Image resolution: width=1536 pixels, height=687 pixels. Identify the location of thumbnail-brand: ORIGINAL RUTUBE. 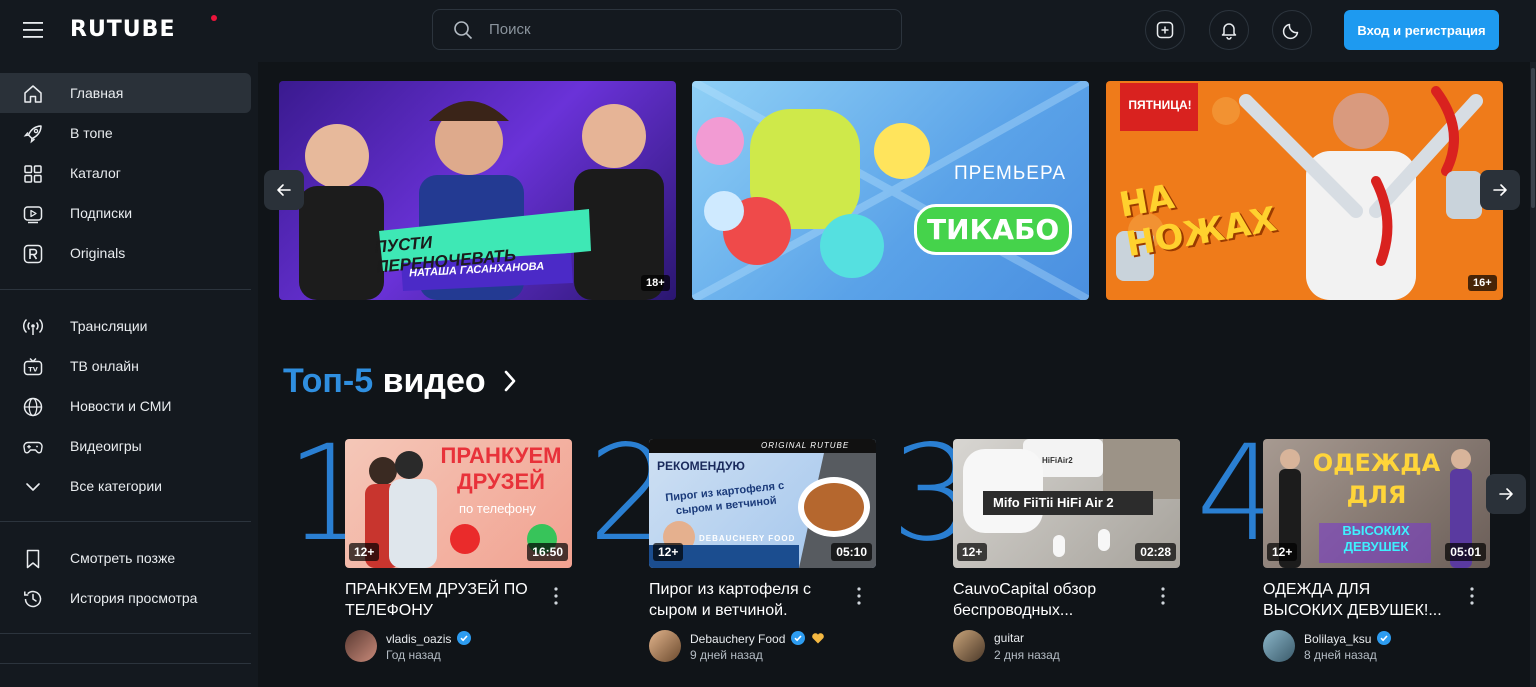
(805, 445).